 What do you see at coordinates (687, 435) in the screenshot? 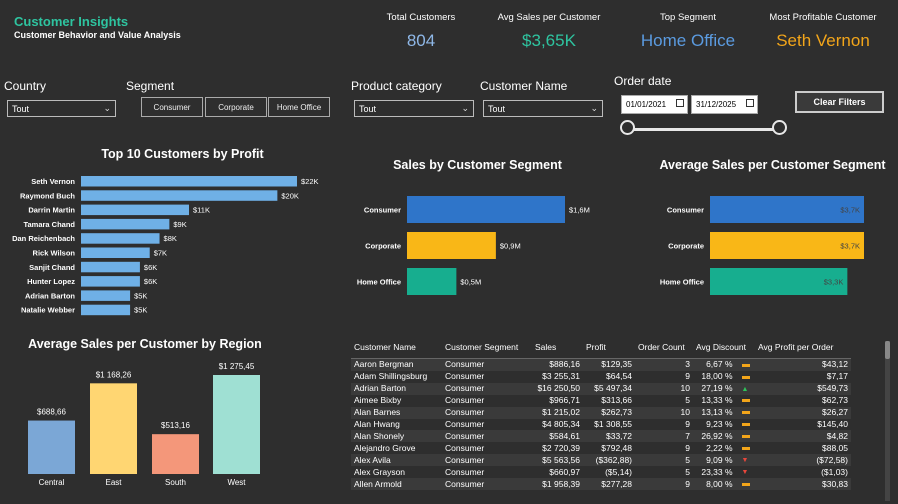
I see `cell-order-count-text: 7` at bounding box center [687, 435].